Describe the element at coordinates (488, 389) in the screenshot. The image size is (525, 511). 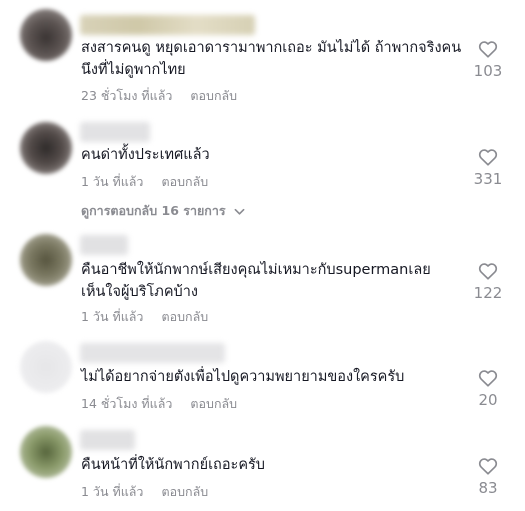
I see `like-button: 20` at that location.